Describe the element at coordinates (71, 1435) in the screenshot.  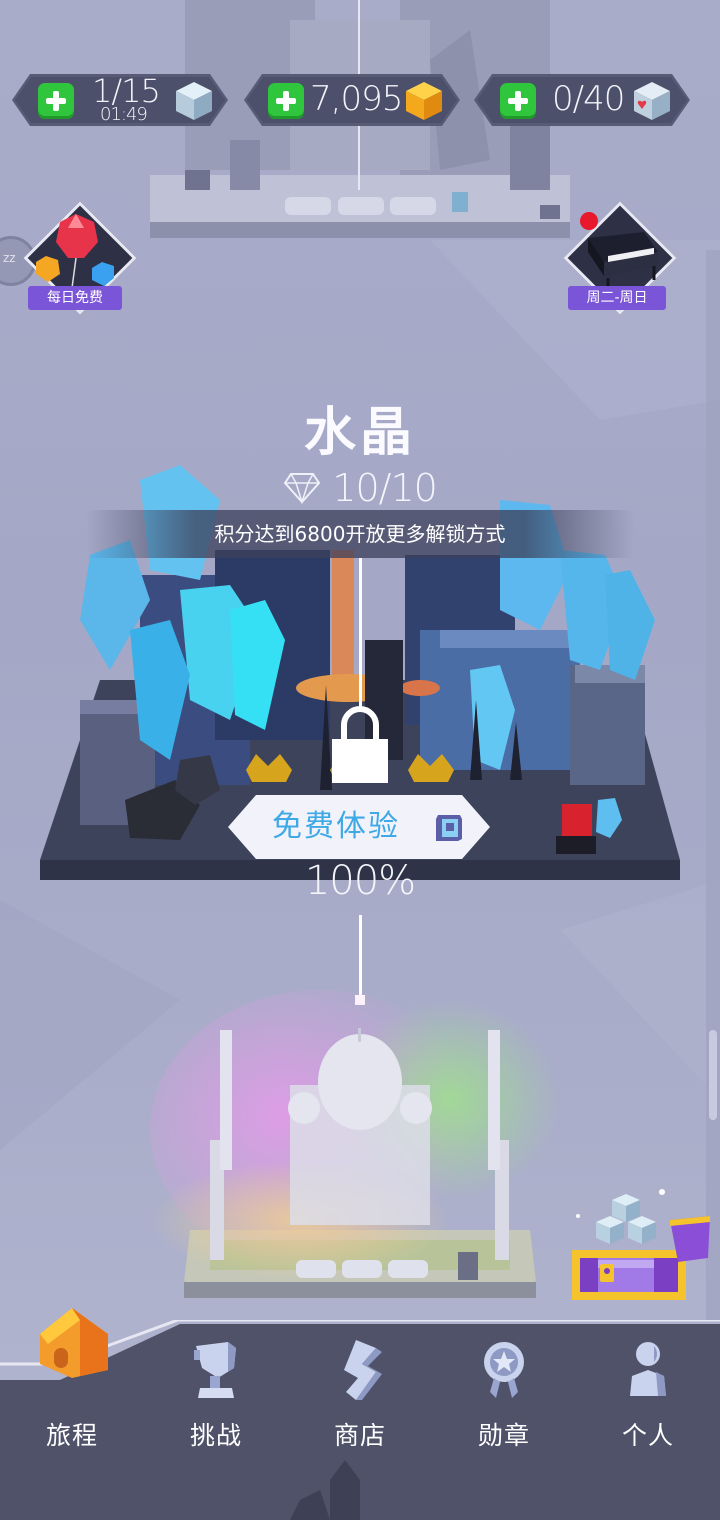
I see `nav-journey-label: 旅程` at that location.